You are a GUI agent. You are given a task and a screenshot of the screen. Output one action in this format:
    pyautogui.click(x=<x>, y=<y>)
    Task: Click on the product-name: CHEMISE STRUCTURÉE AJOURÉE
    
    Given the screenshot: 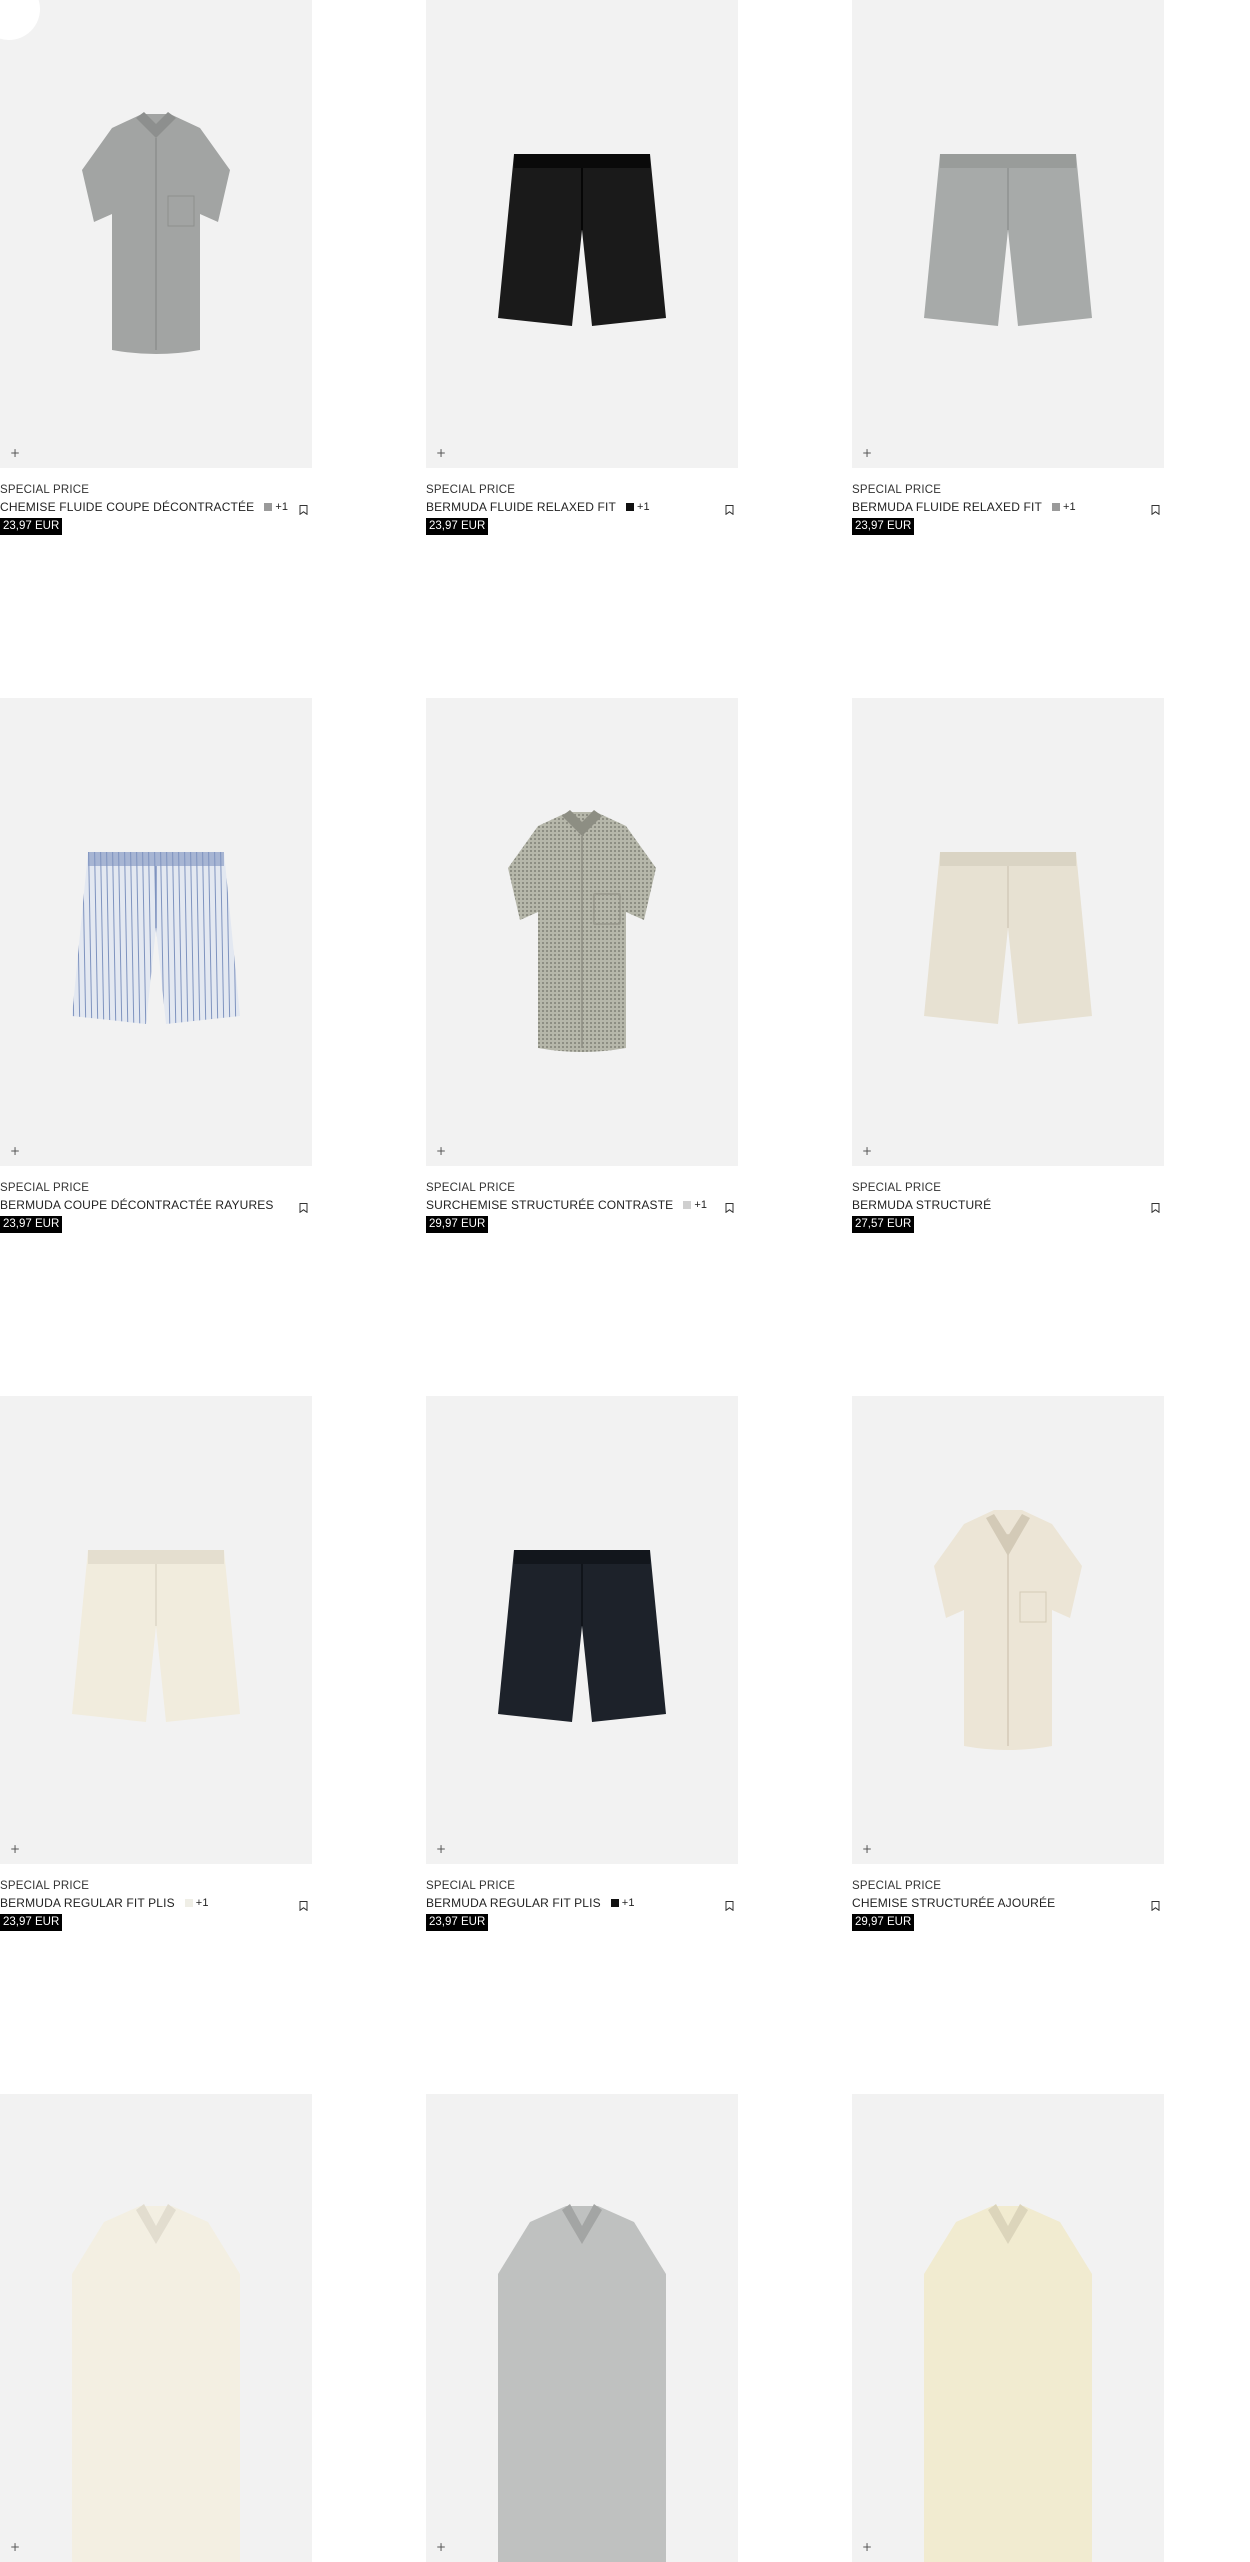 What is the action you would take?
    pyautogui.click(x=953, y=1903)
    